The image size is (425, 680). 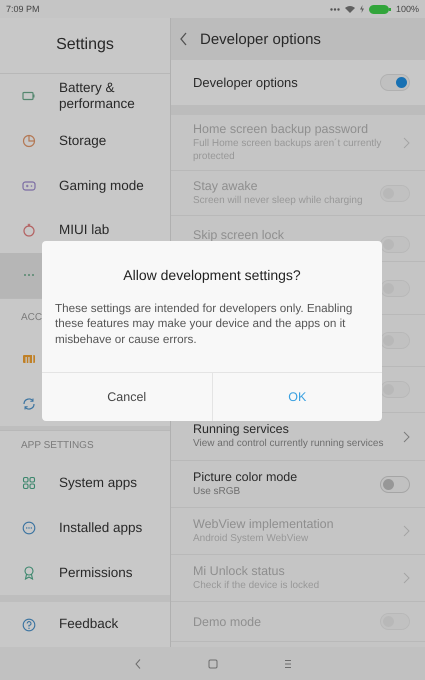 I want to click on setting-title: Running services, so click(x=241, y=429).